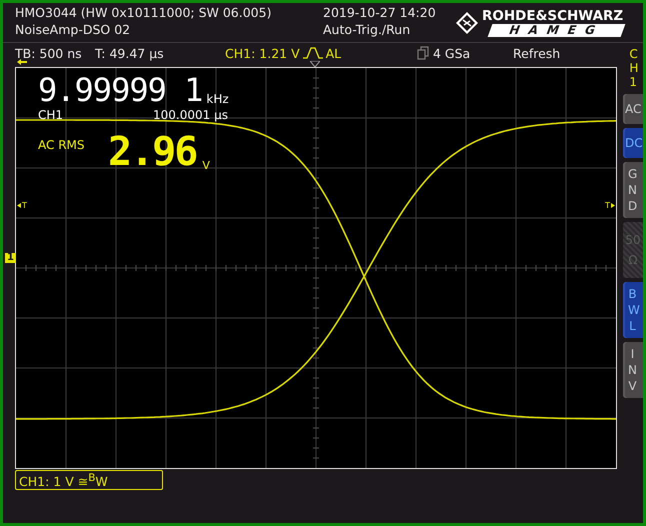 The image size is (646, 526). I want to click on channel-marker: 1, so click(10, 258).